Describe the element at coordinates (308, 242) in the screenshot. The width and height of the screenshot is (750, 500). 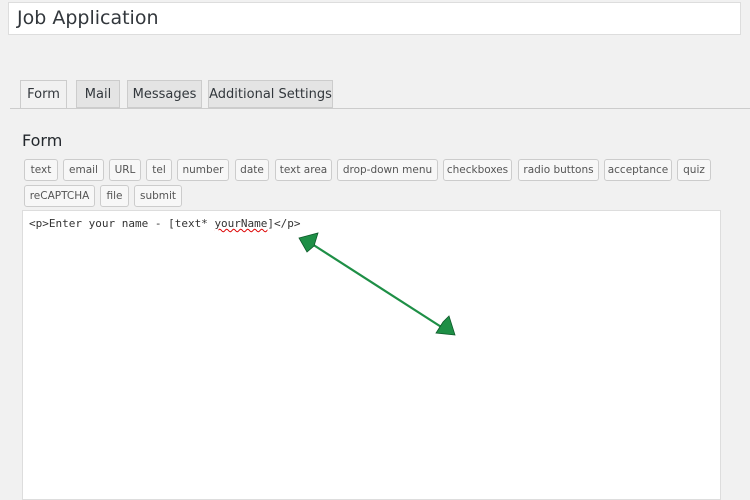
I see `arrow-head-start` at that location.